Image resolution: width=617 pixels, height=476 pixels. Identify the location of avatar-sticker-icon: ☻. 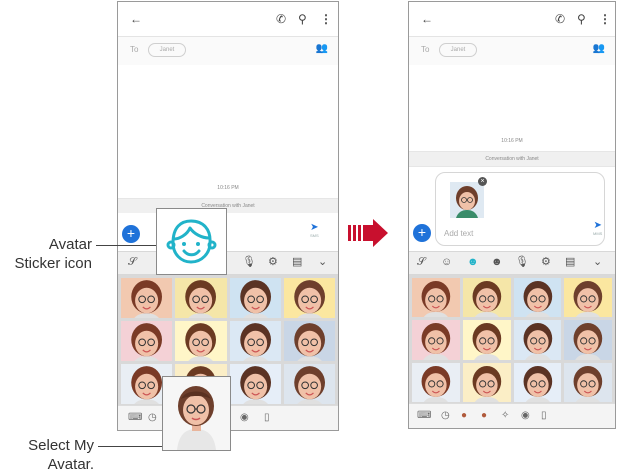
(473, 262).